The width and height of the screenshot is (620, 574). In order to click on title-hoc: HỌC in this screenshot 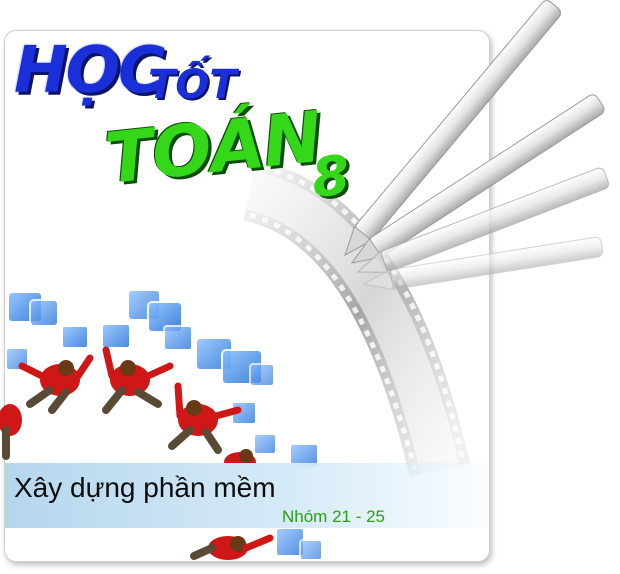, I will do `click(89, 71)`.